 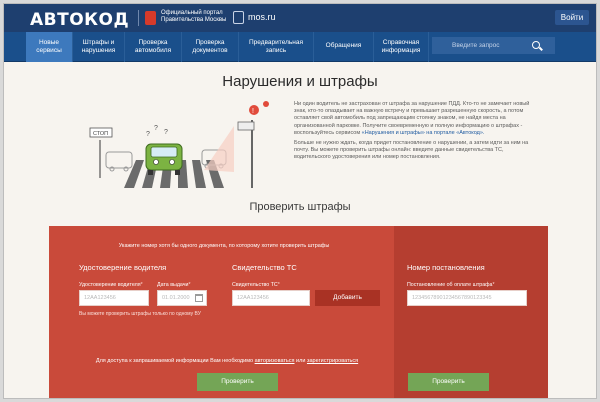 What do you see at coordinates (98, 42) in the screenshot?
I see `nav-label: Штрафы и` at bounding box center [98, 42].